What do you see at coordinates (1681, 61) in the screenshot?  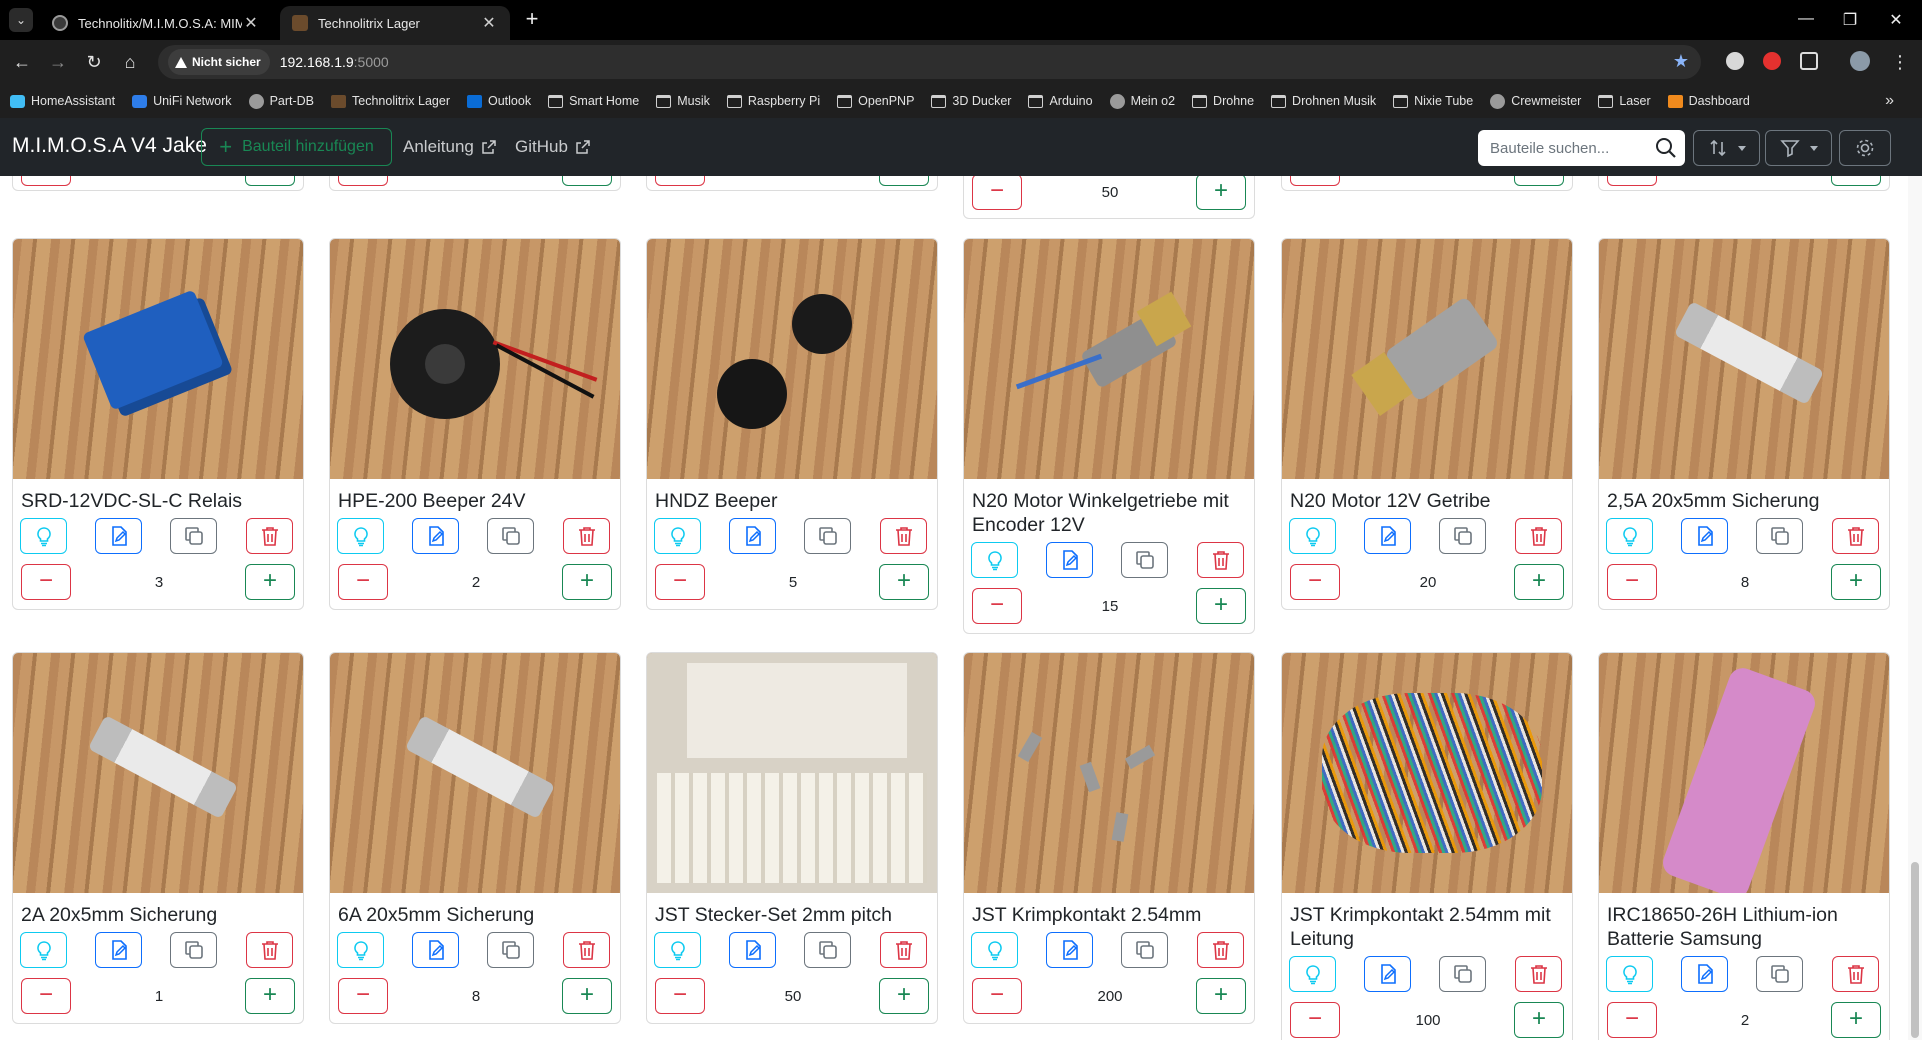 I see `bookmark-star-icon: ★` at bounding box center [1681, 61].